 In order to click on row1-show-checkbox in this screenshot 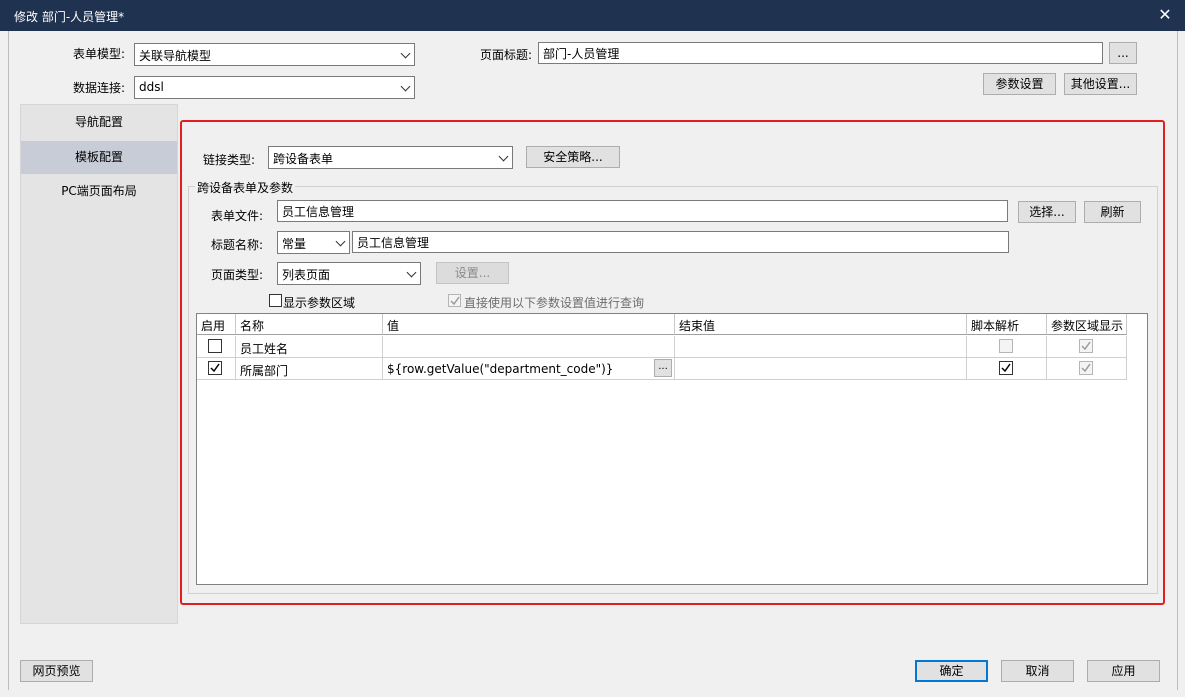, I will do `click(1086, 346)`.